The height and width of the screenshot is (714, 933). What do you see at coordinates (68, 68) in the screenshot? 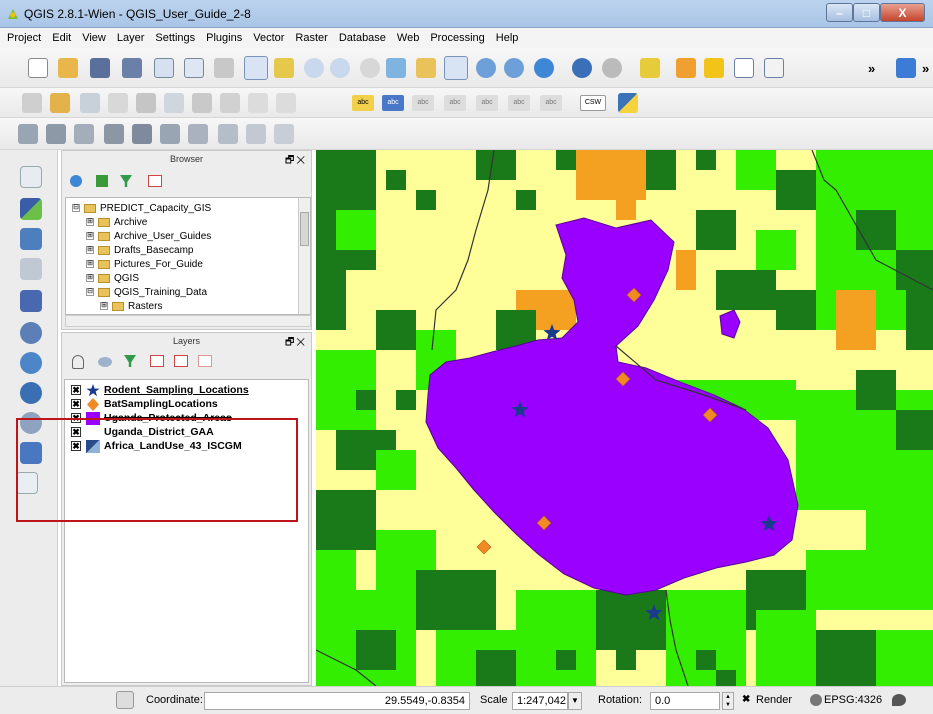
I see `open-project-icon` at bounding box center [68, 68].